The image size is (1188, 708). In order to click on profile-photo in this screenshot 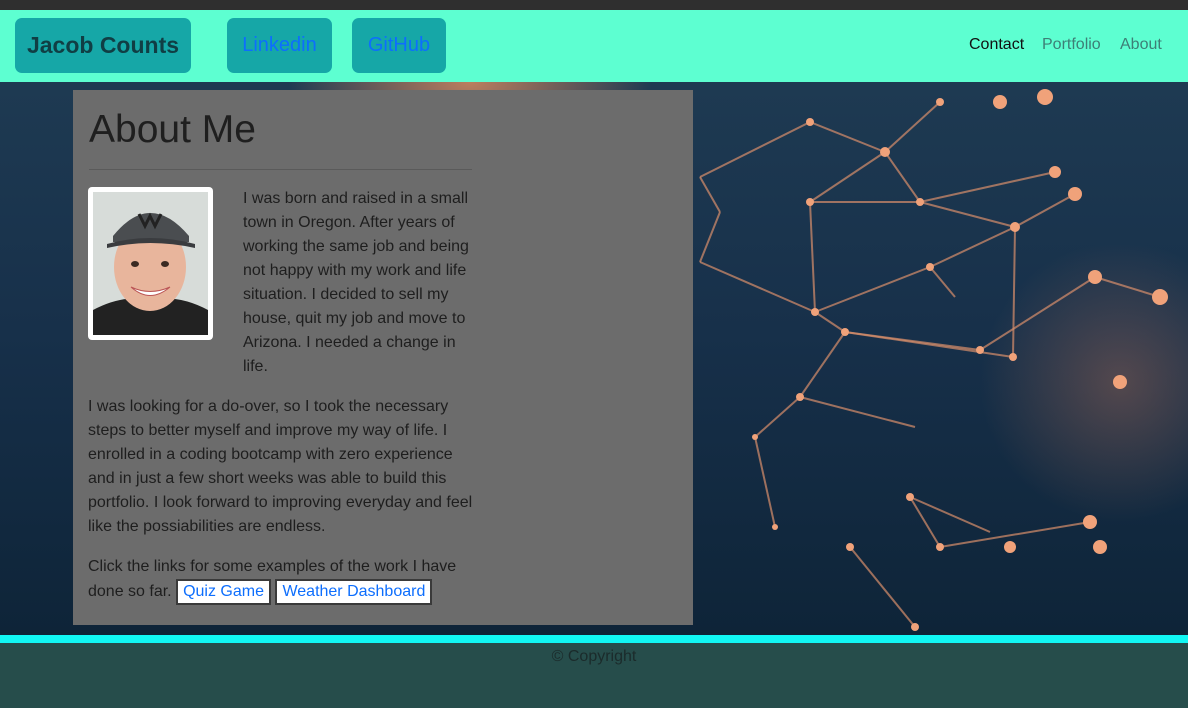, I will do `click(150, 263)`.